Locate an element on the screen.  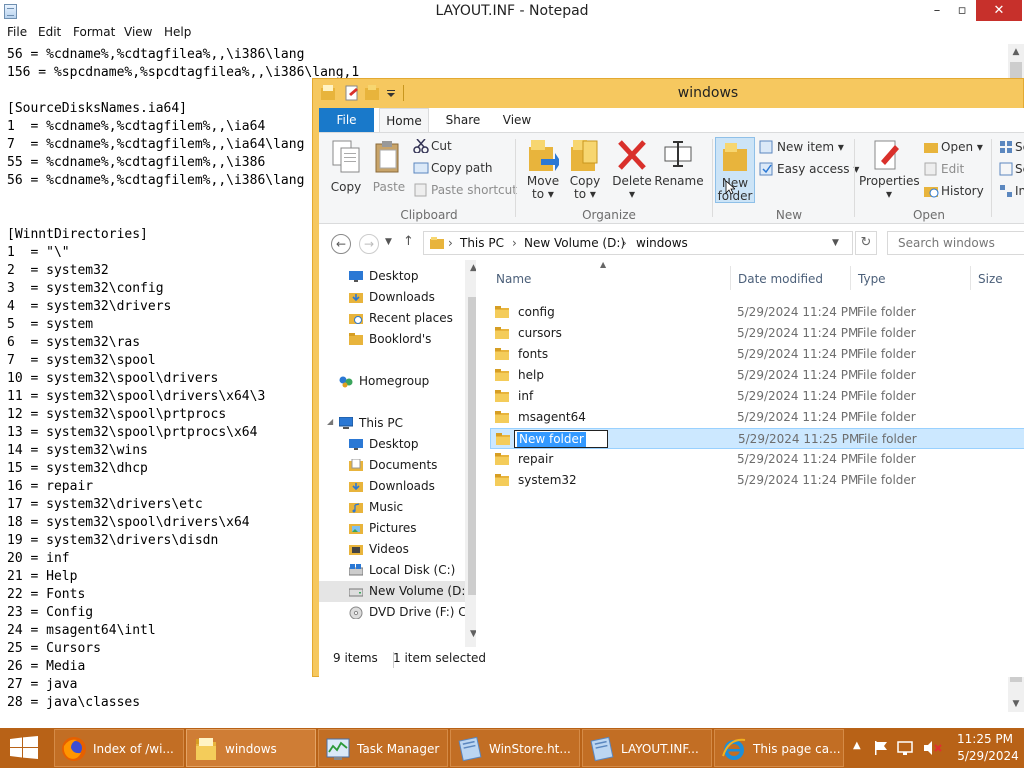
minimize-button: – is located at coordinates (937, 10).